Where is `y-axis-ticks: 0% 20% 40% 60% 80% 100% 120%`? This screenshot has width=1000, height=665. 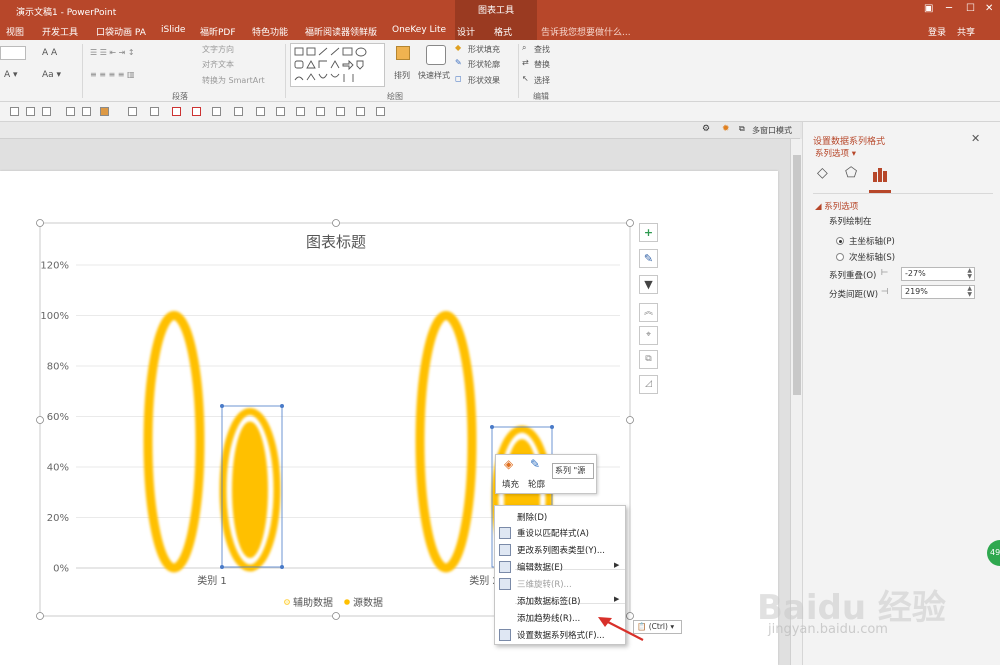 y-axis-ticks: 0% 20% 40% 60% 80% 100% 120% is located at coordinates (54, 418).